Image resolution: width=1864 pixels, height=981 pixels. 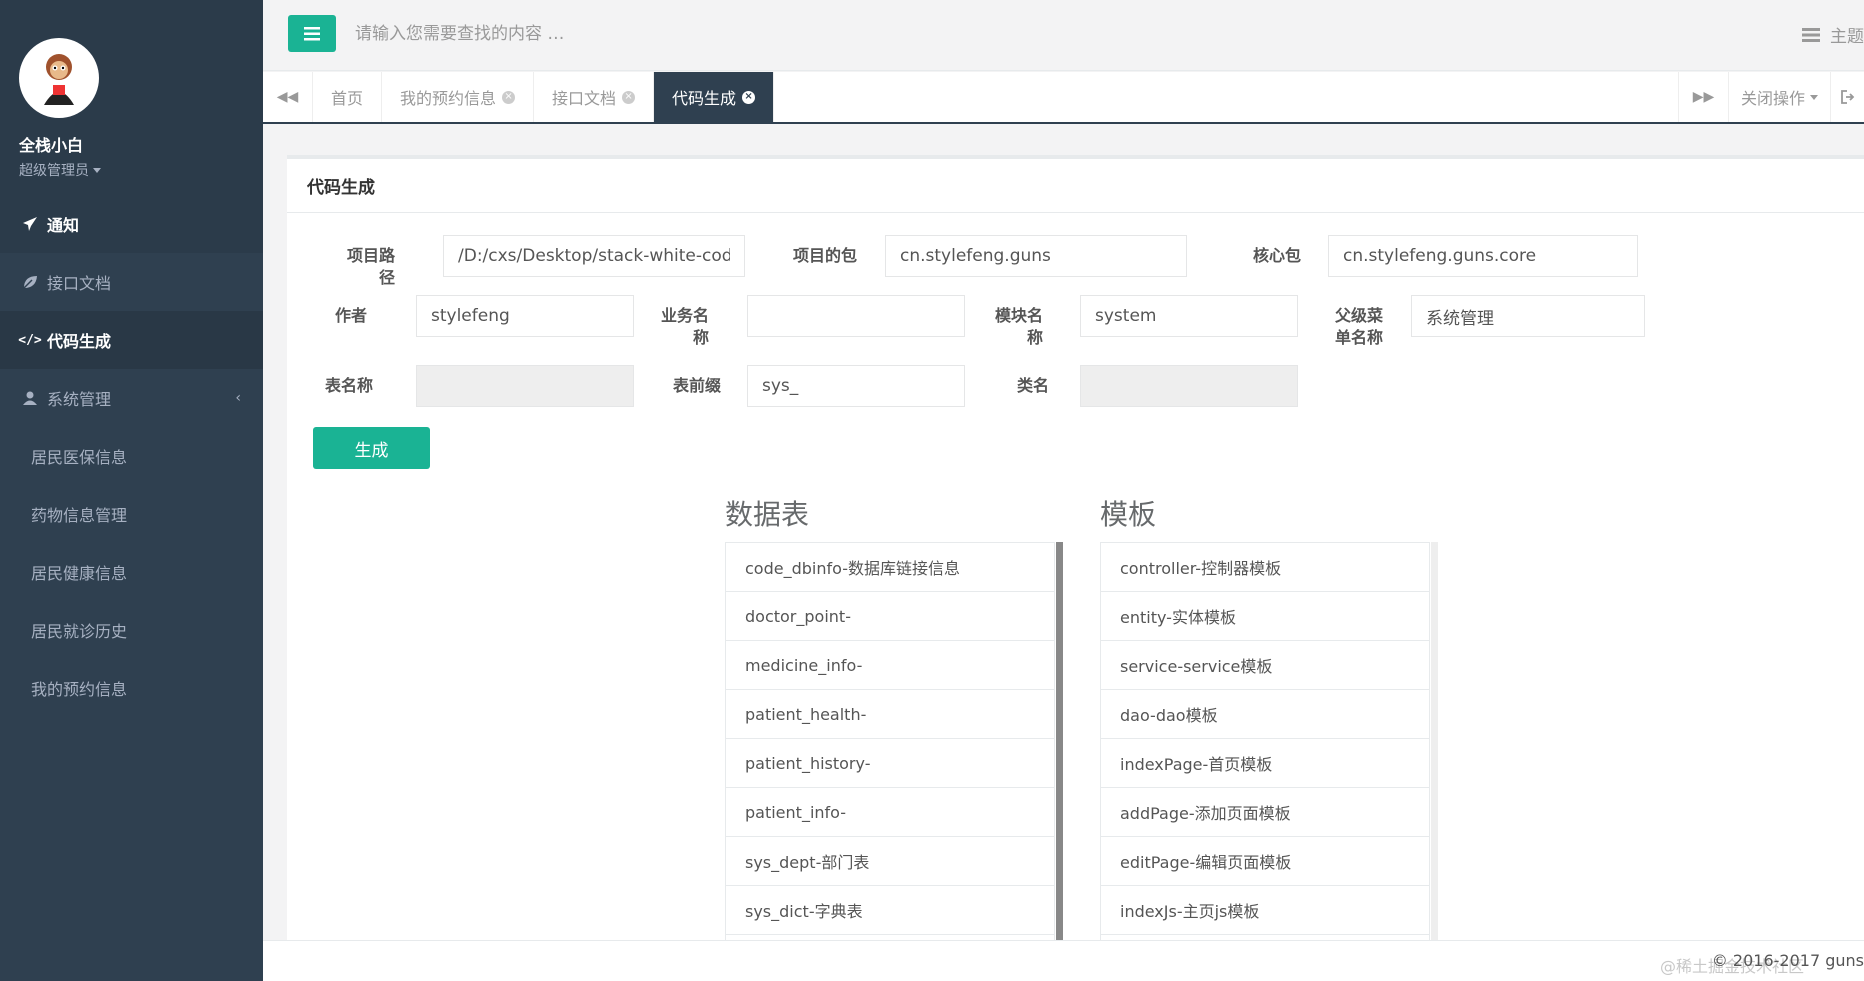 I want to click on tab-home: 首页, so click(x=348, y=97).